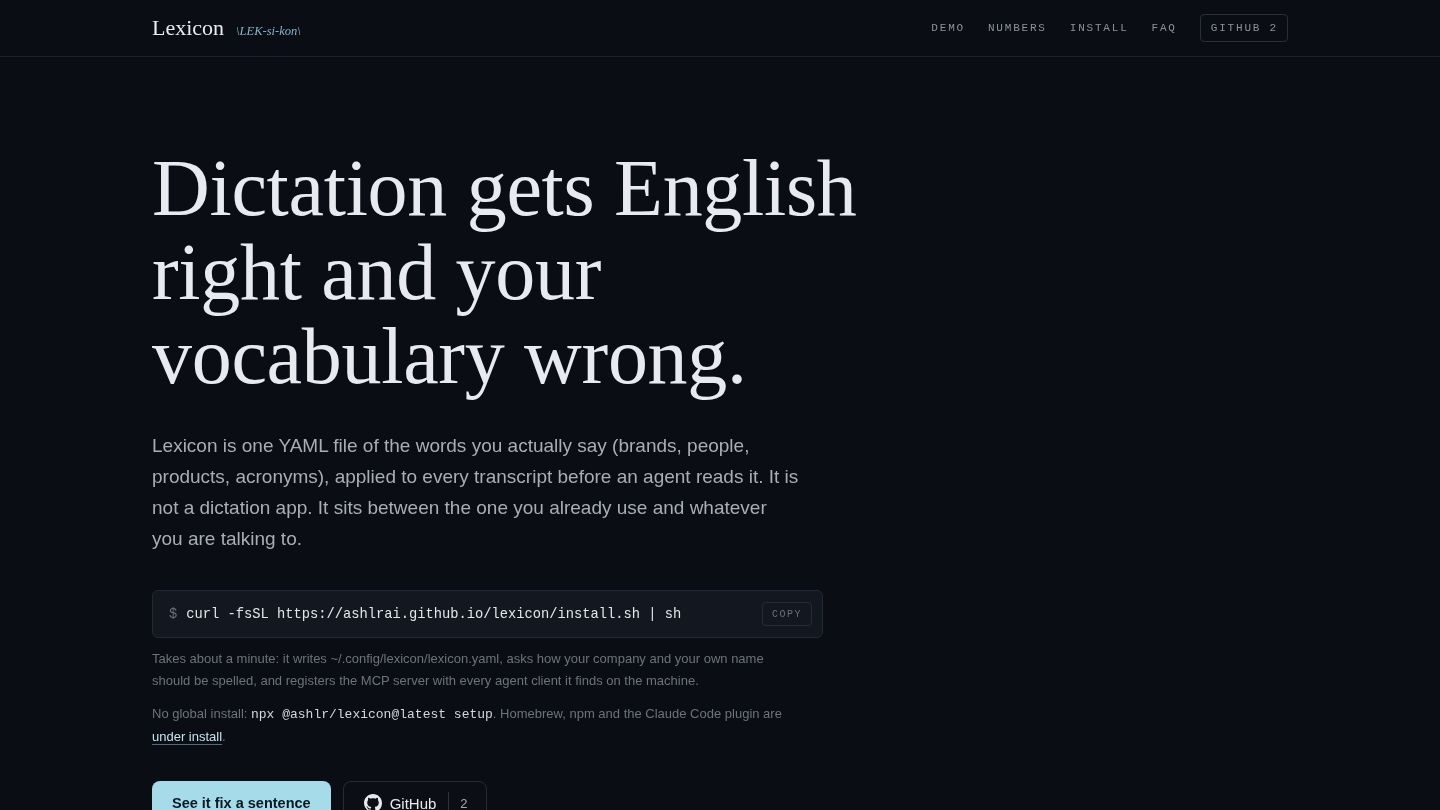 This screenshot has height=810, width=1440. Describe the element at coordinates (188, 28) in the screenshot. I see `site-logo: Lexicon` at that location.